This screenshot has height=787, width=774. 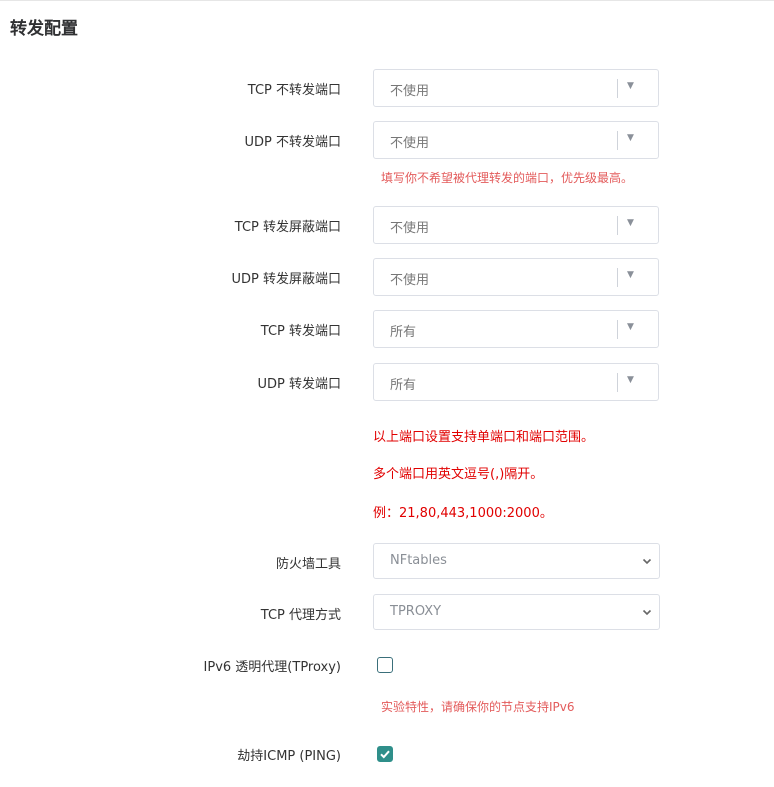 What do you see at coordinates (293, 142) in the screenshot?
I see `udp-no-redir-label: UDP 不转发端口` at bounding box center [293, 142].